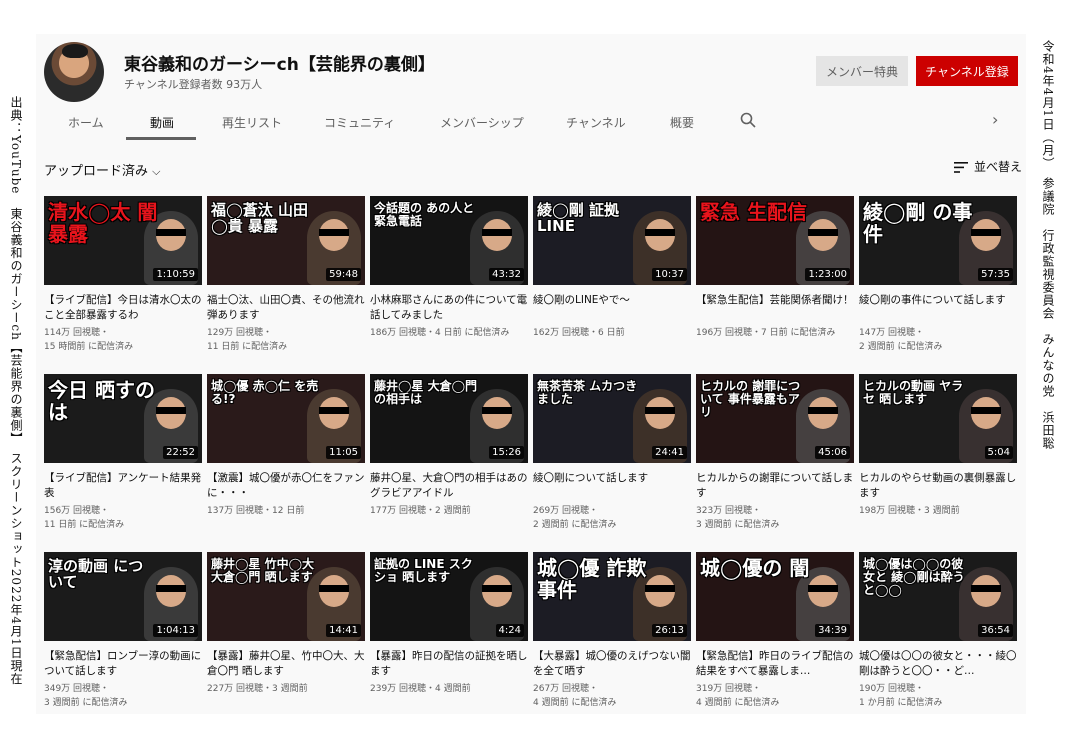 The width and height of the screenshot is (1066, 748). I want to click on video-duration: 1:10:59, so click(175, 274).